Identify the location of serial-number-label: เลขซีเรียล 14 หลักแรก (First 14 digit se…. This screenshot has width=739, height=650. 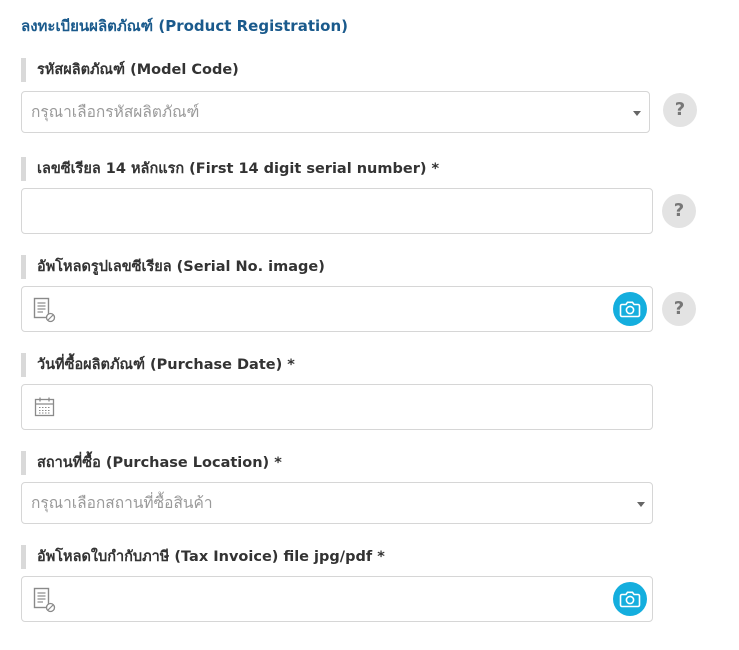
(230, 169).